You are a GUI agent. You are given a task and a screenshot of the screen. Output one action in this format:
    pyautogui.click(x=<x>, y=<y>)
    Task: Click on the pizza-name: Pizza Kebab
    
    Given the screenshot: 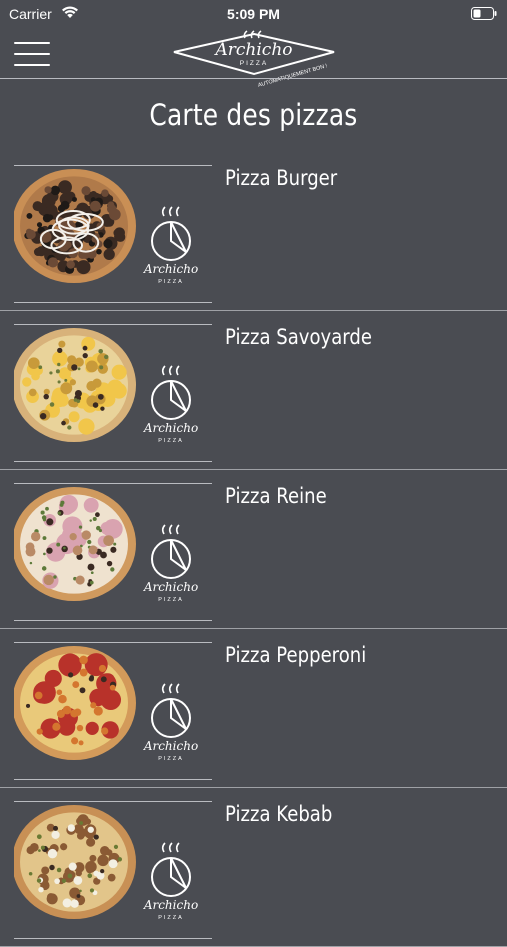 What is the action you would take?
    pyautogui.click(x=279, y=814)
    